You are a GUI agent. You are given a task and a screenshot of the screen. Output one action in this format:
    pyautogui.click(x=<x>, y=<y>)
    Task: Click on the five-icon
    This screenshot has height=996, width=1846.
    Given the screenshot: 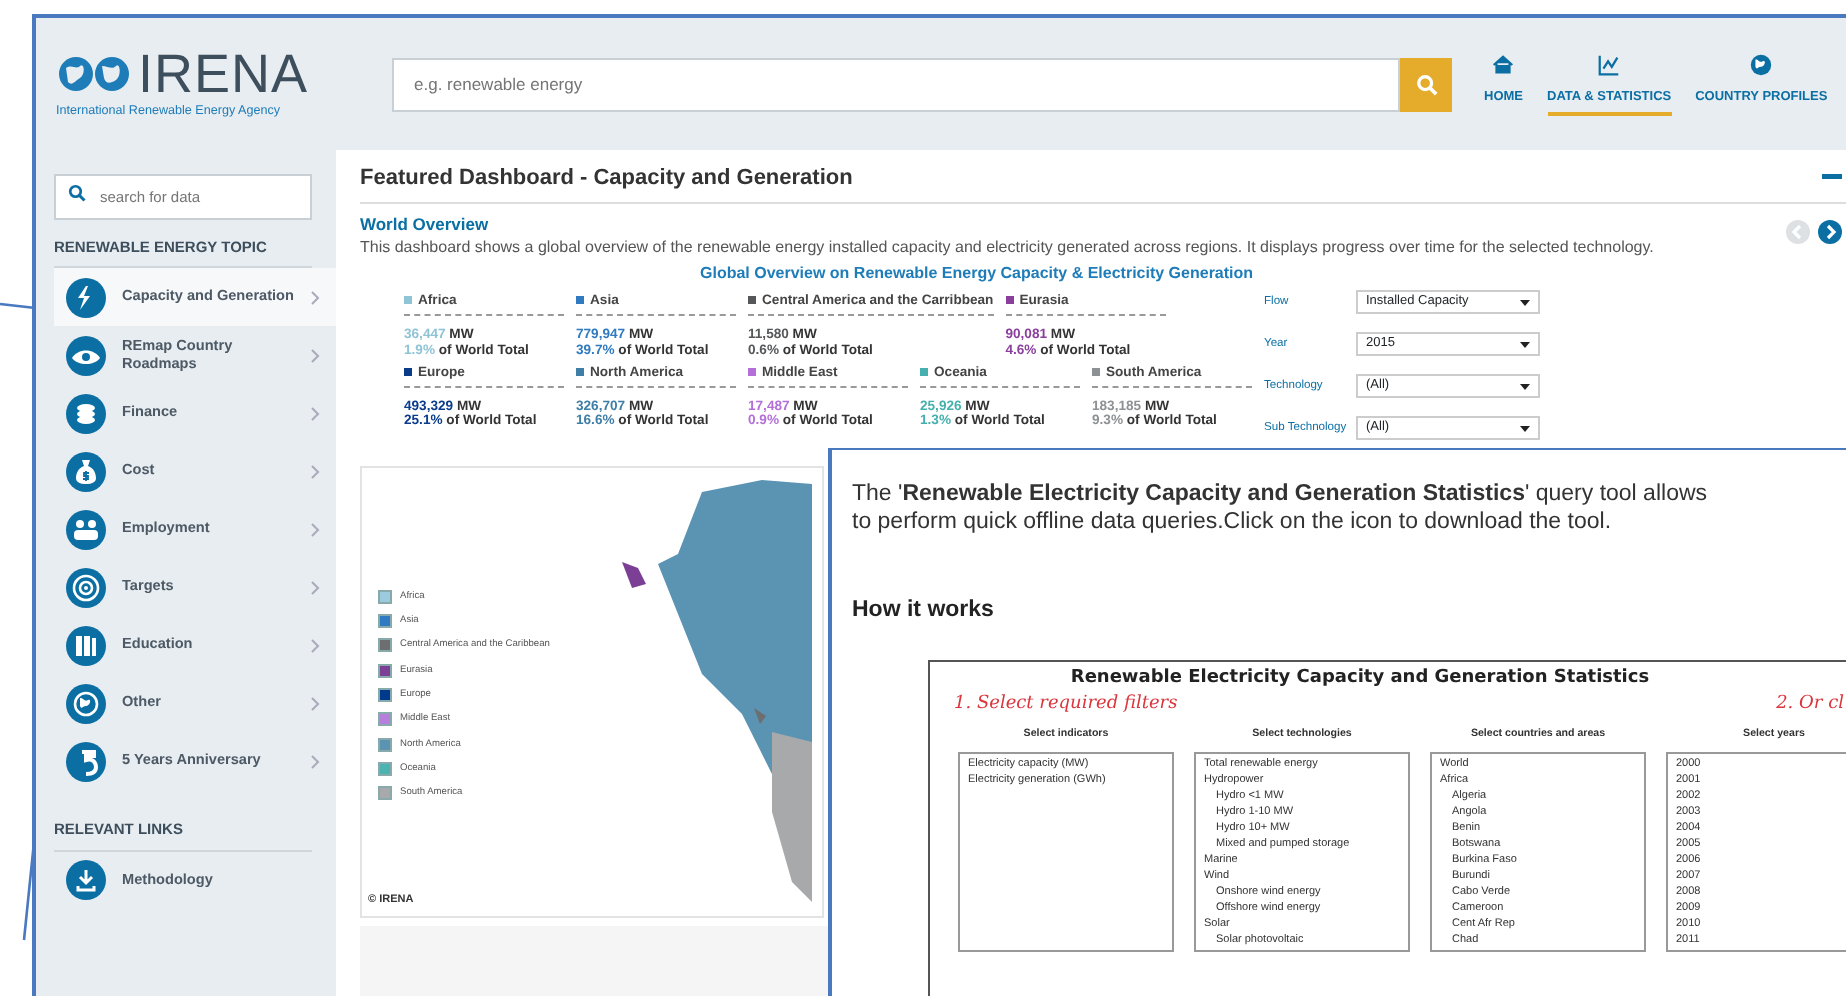 What is the action you would take?
    pyautogui.click(x=86, y=761)
    